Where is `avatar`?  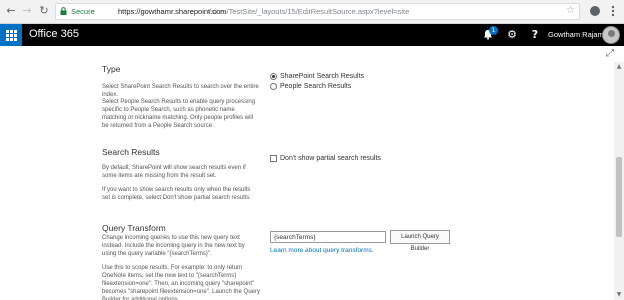 avatar is located at coordinates (611, 35).